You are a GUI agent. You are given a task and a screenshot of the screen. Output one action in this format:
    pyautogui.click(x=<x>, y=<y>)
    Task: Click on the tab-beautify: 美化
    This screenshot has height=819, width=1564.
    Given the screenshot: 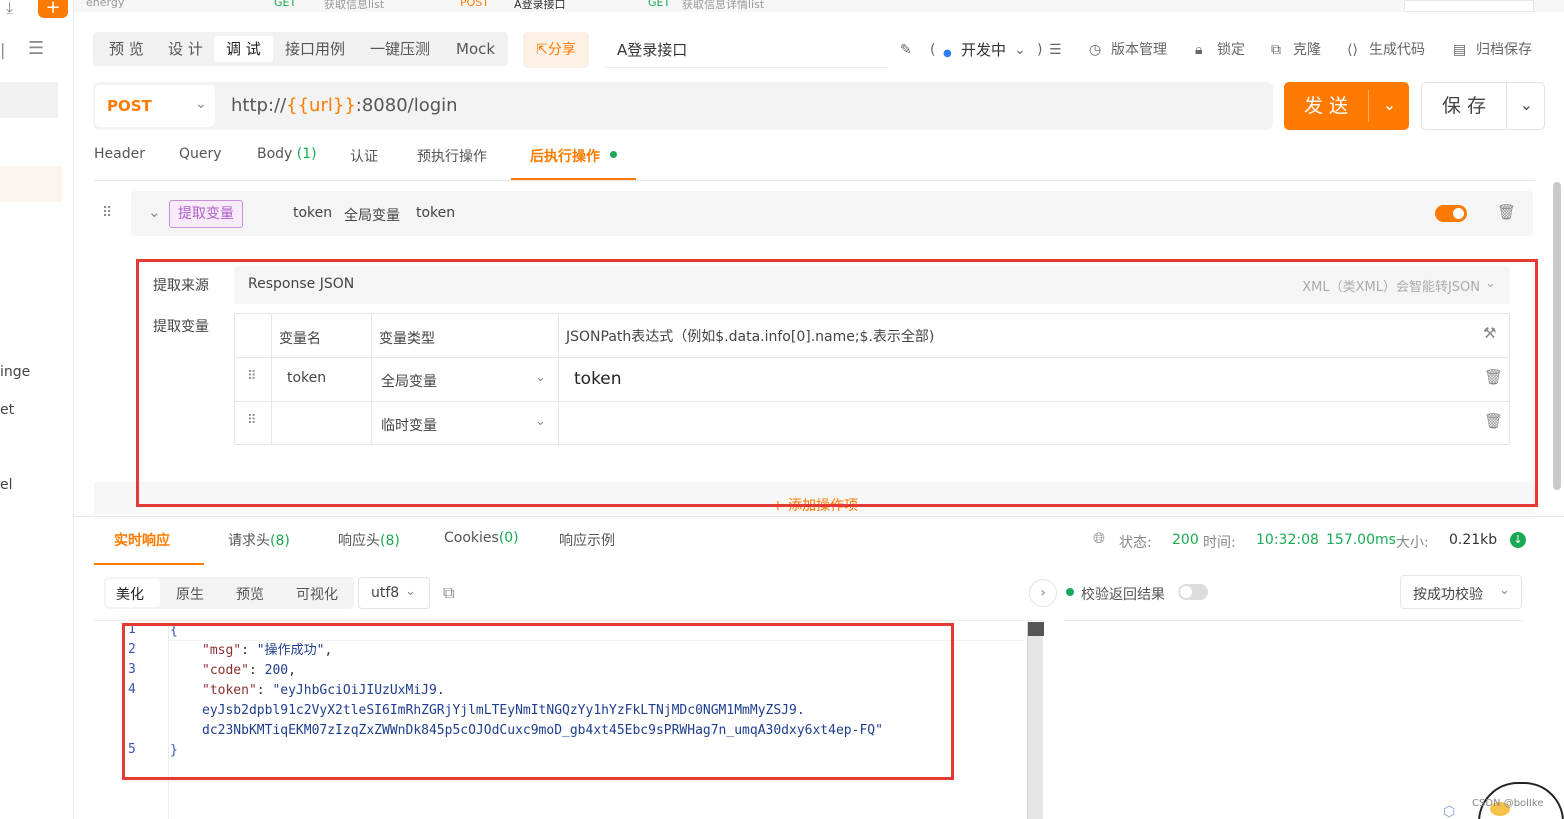 What is the action you would take?
    pyautogui.click(x=130, y=594)
    